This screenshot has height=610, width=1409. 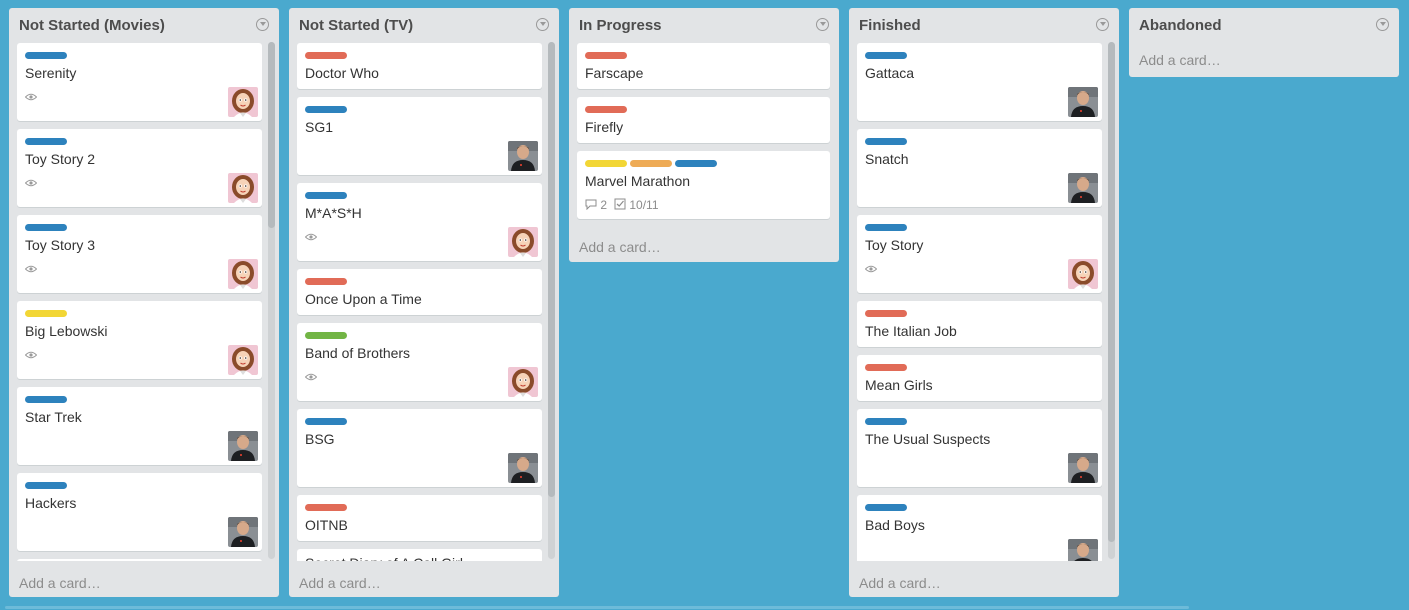 I want to click on card: Serenity, so click(x=139, y=82).